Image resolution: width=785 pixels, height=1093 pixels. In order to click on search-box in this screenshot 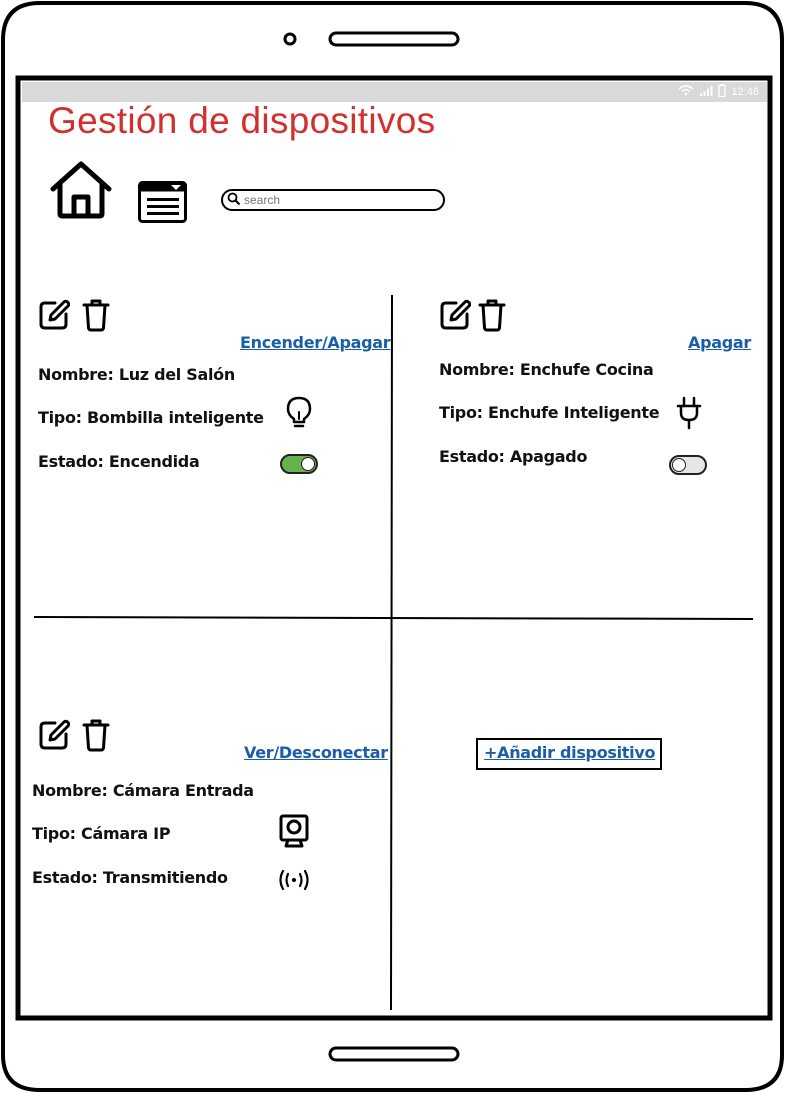, I will do `click(333, 200)`.